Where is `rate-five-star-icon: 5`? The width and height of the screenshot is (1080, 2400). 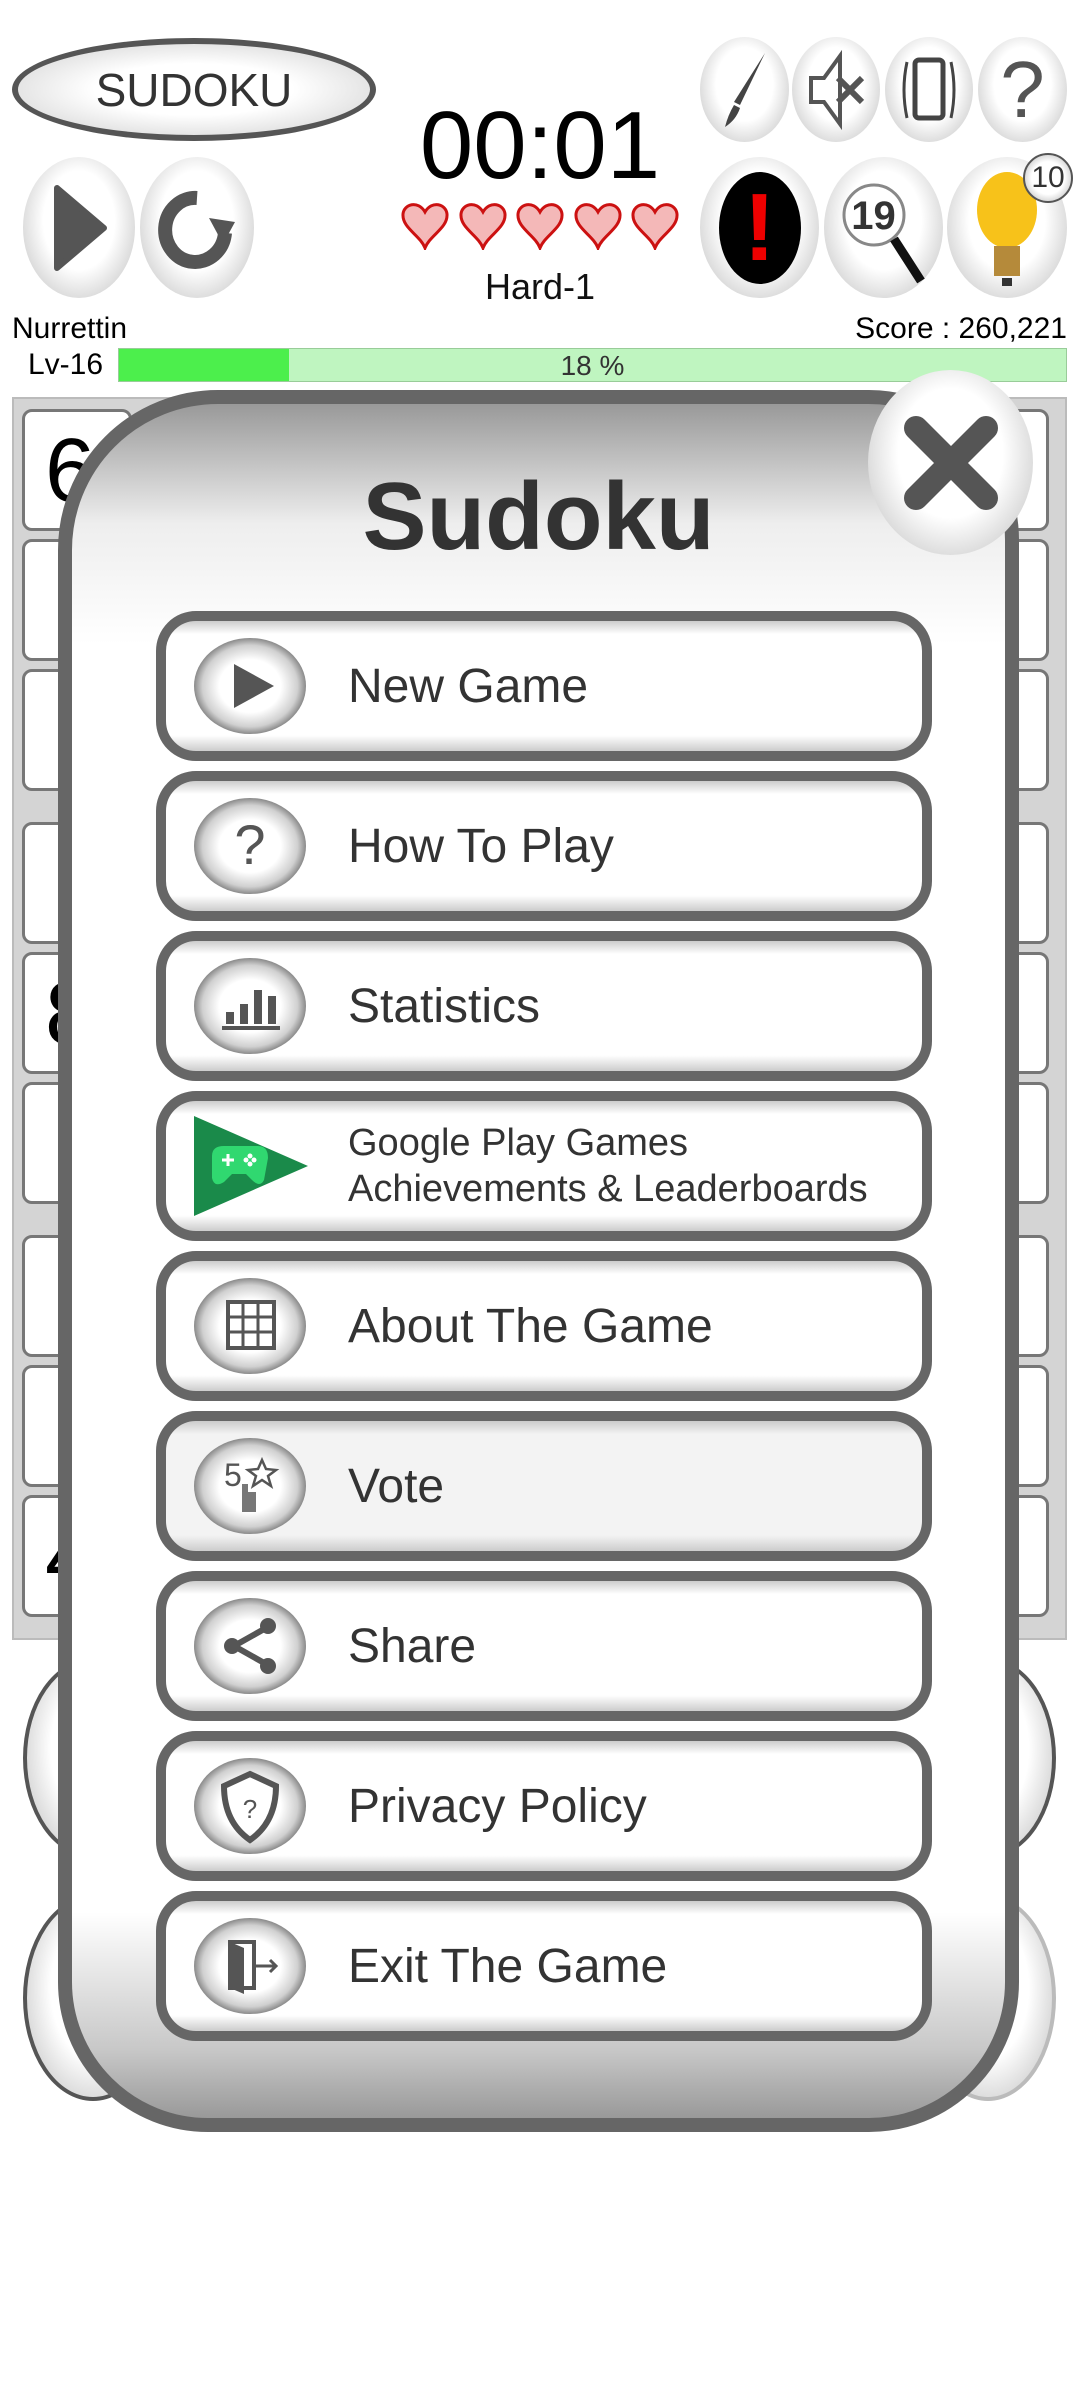
rate-five-star-icon: 5 is located at coordinates (250, 1486).